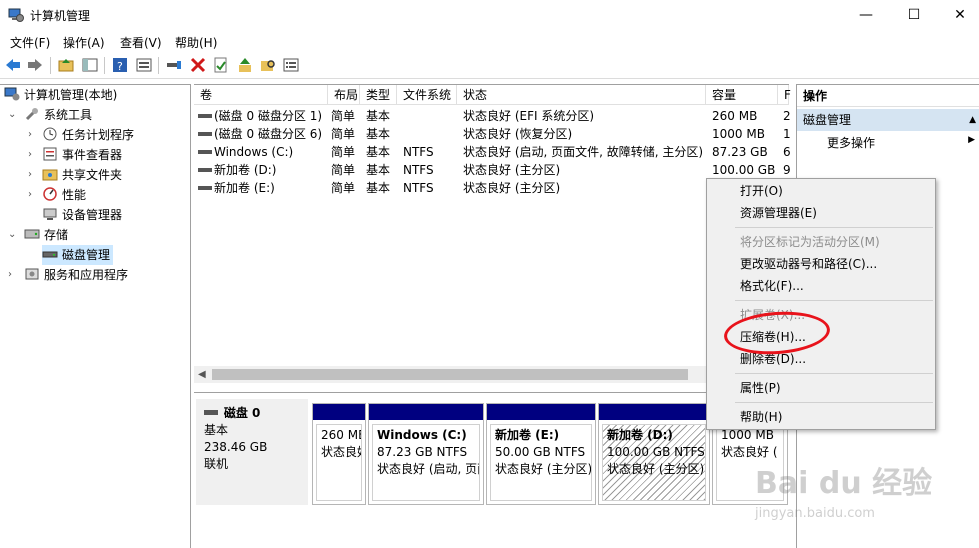 The width and height of the screenshot is (979, 548). Describe the element at coordinates (144, 65) in the screenshot. I see `properties-view-icon` at that location.